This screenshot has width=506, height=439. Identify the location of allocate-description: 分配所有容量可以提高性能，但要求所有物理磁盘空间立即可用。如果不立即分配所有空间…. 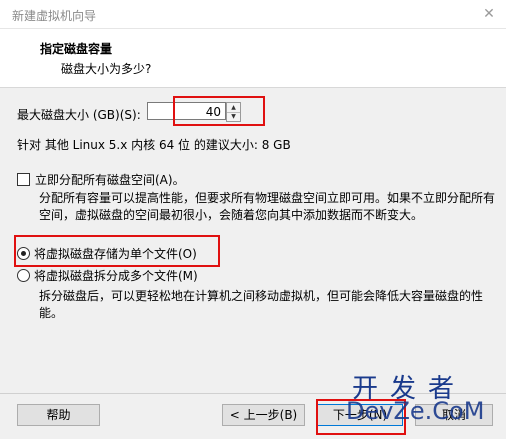
(267, 206).